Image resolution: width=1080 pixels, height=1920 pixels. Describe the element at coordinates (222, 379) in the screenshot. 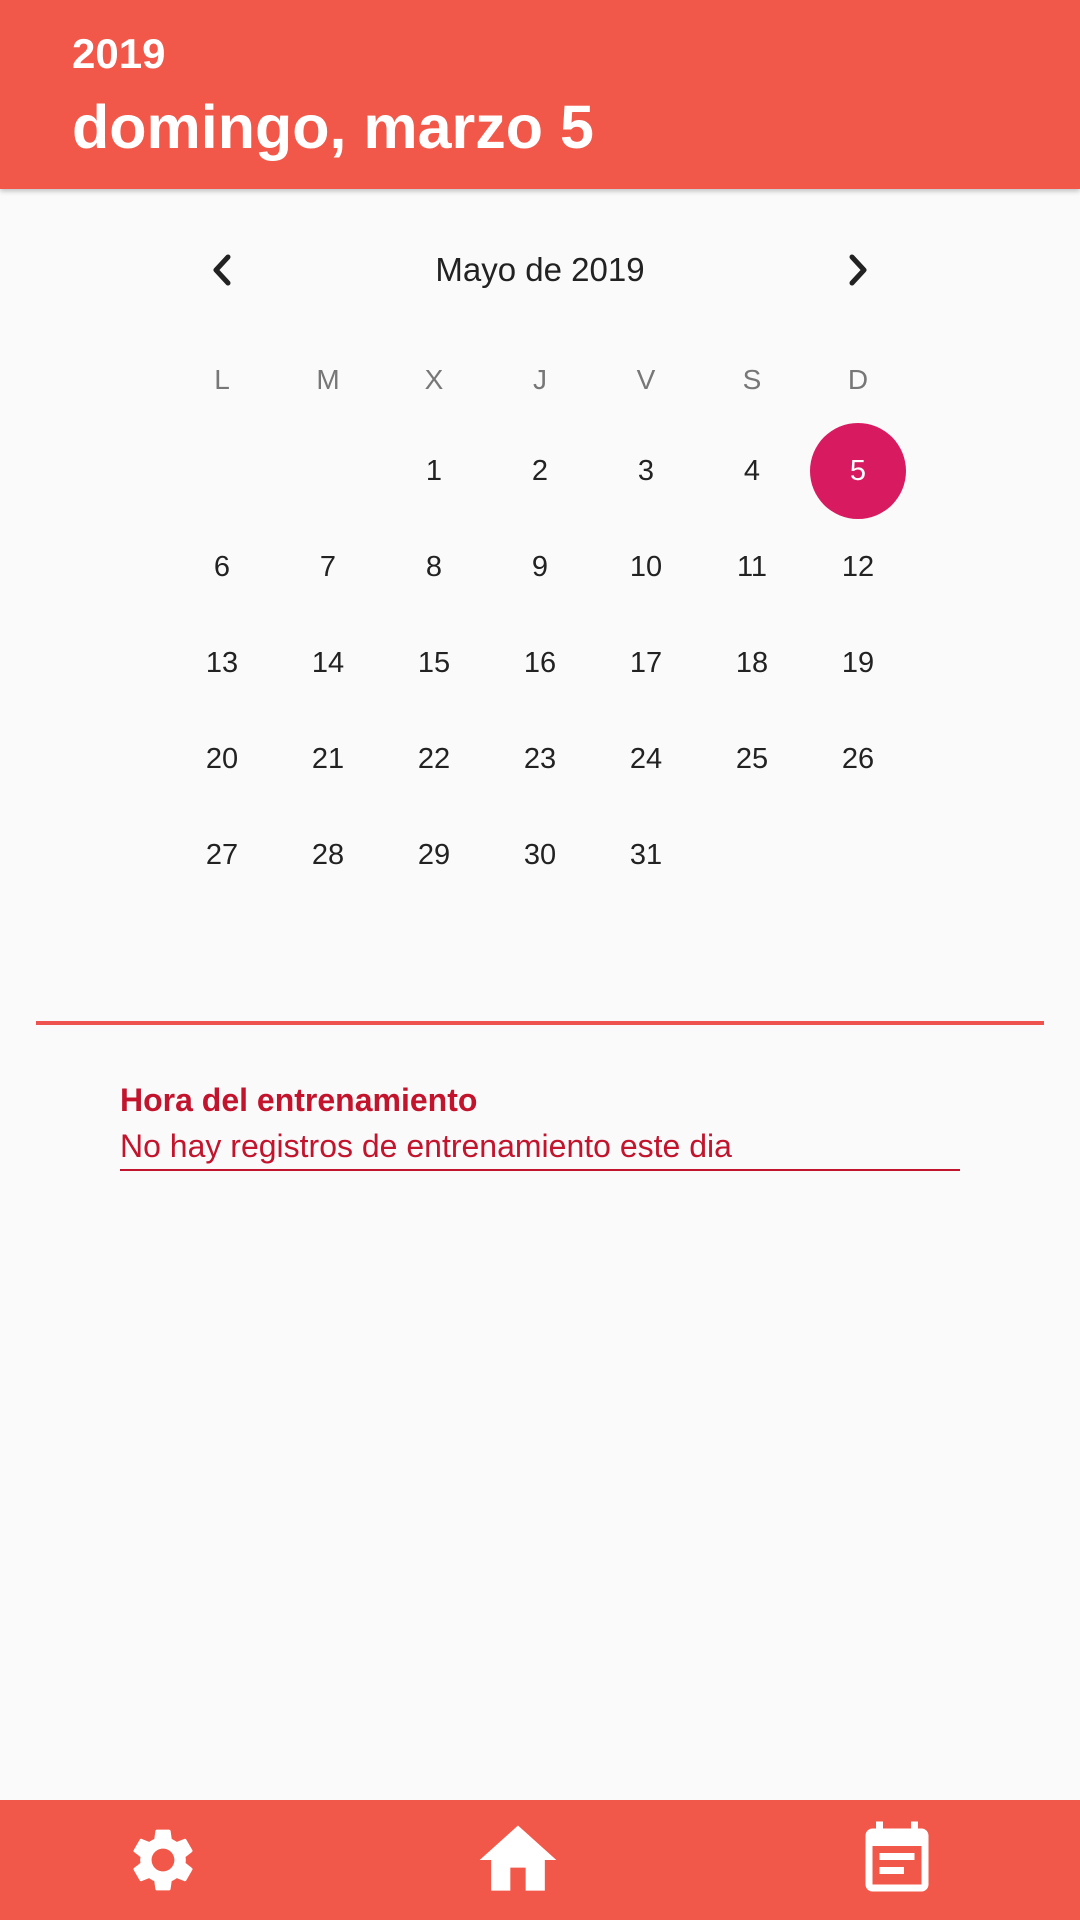

I see `weekday-label: L` at that location.